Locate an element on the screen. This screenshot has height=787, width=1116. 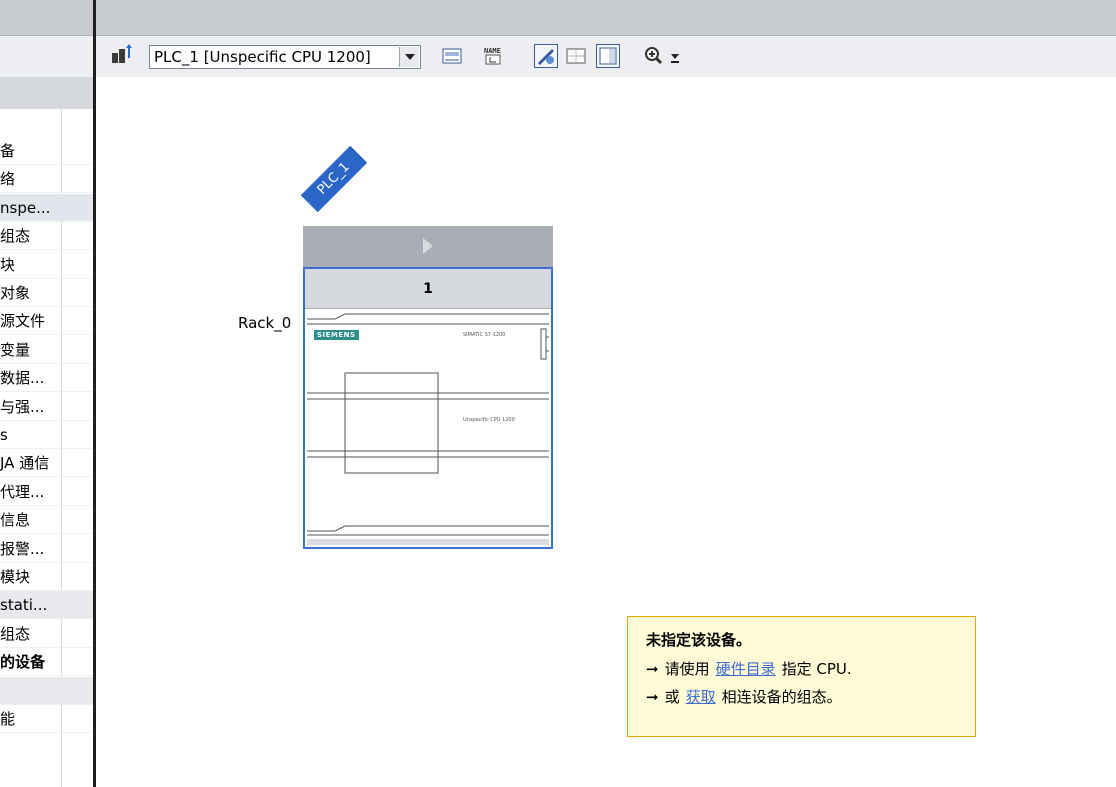
tree-item: 模块 is located at coordinates (46, 577).